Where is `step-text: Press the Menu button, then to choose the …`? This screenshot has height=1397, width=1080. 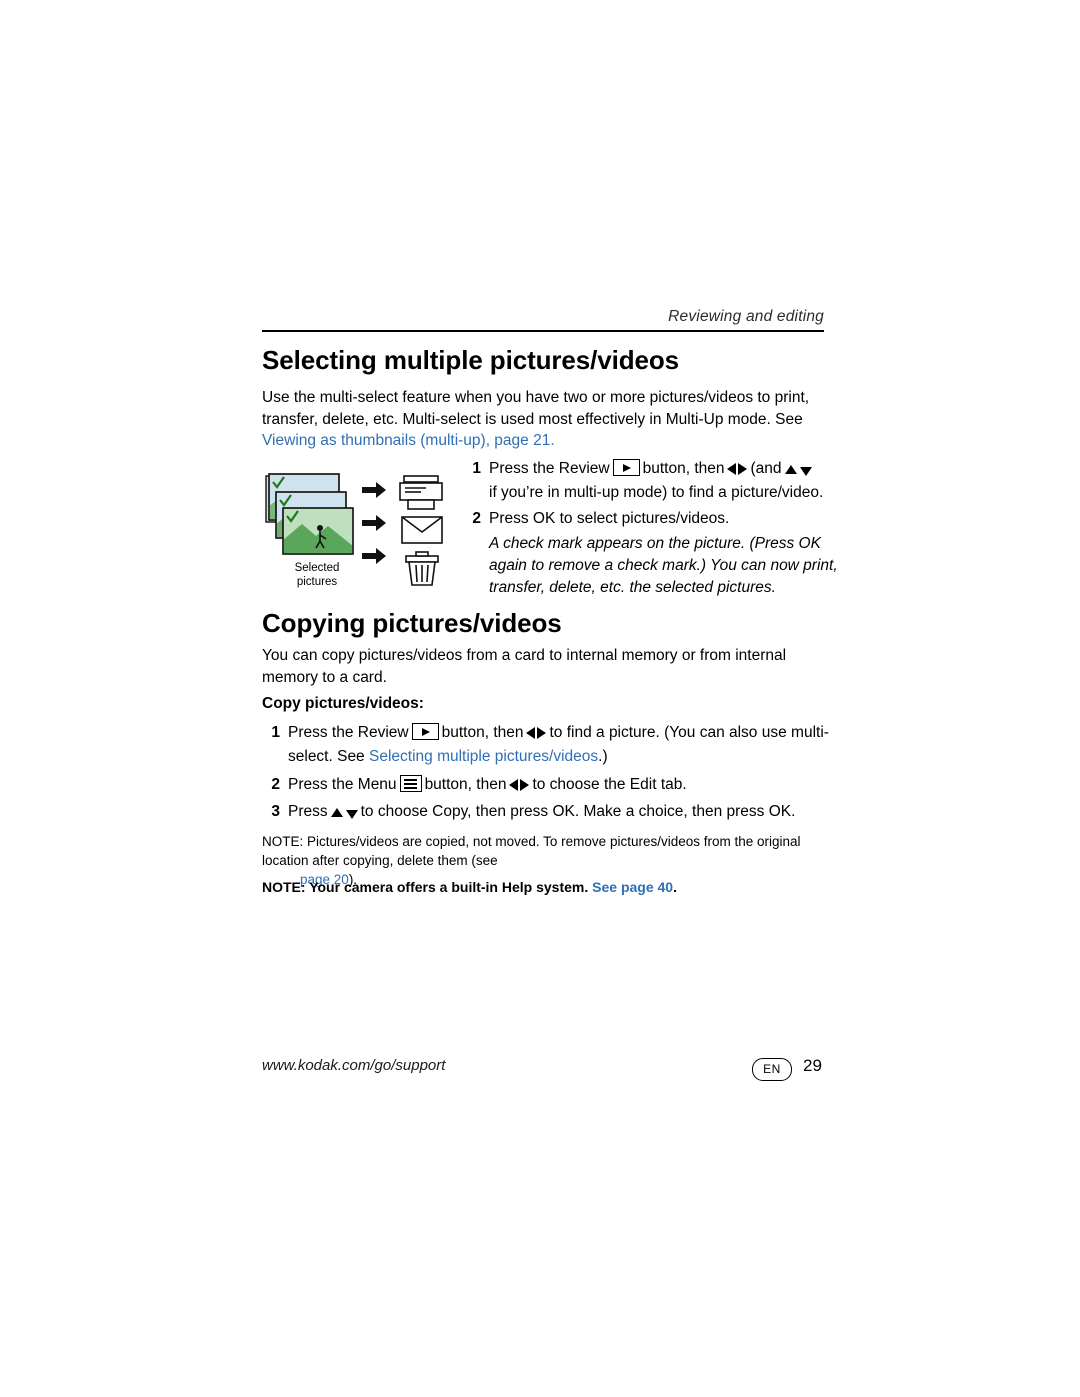
step-text: Press the Menu button, then to choose the … is located at coordinates (562, 786).